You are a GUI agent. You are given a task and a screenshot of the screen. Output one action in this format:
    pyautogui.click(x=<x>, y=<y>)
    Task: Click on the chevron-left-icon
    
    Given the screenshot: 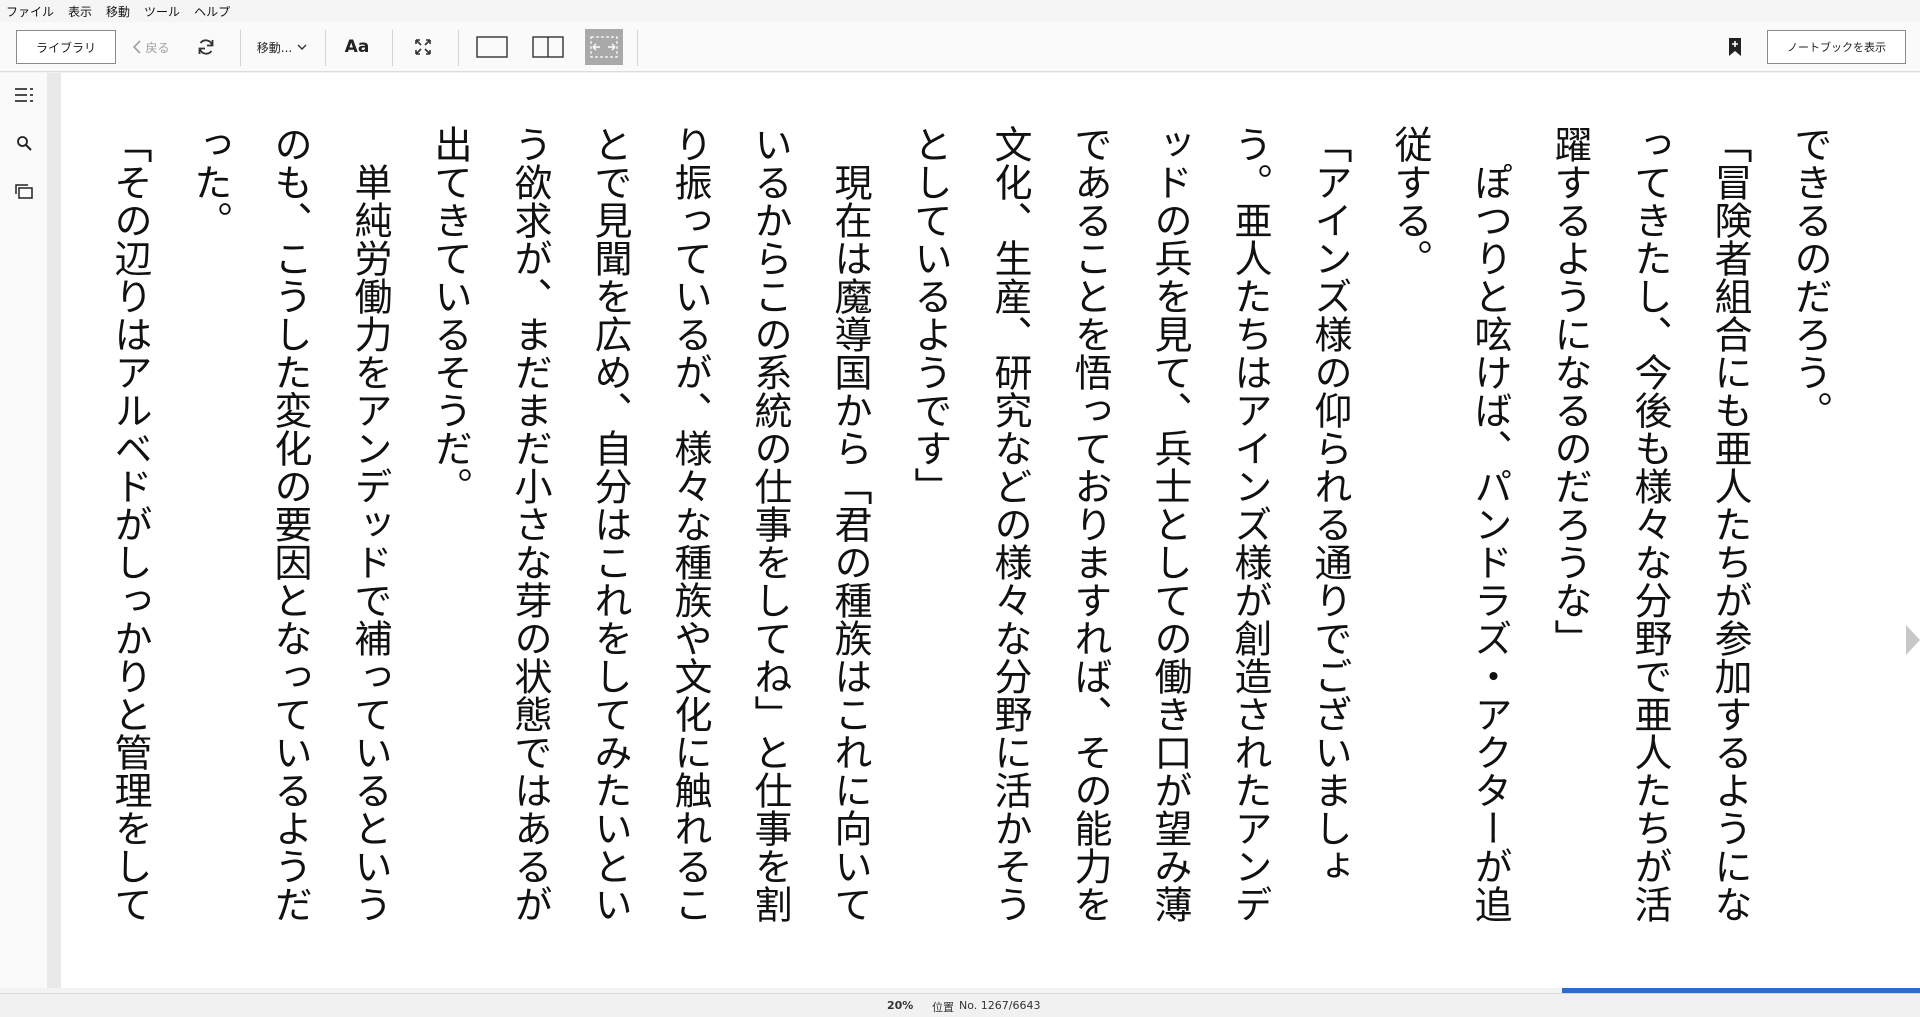 What is the action you would take?
    pyautogui.click(x=137, y=47)
    